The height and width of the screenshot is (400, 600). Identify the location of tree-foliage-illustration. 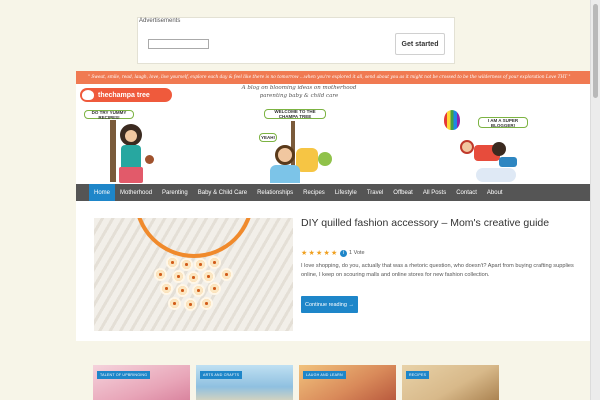
(325, 159).